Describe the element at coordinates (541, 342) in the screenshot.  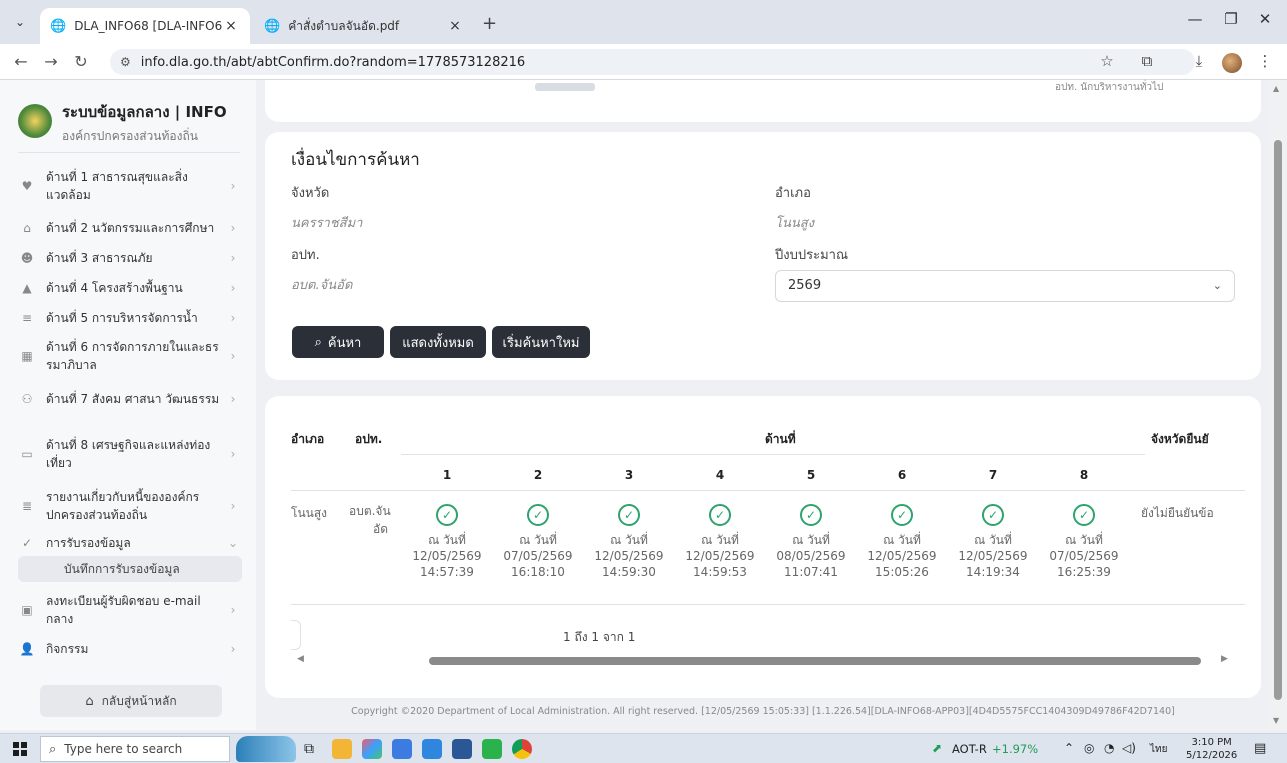
I see `reset-search-button: เริ่มค้นหาใหม่` at that location.